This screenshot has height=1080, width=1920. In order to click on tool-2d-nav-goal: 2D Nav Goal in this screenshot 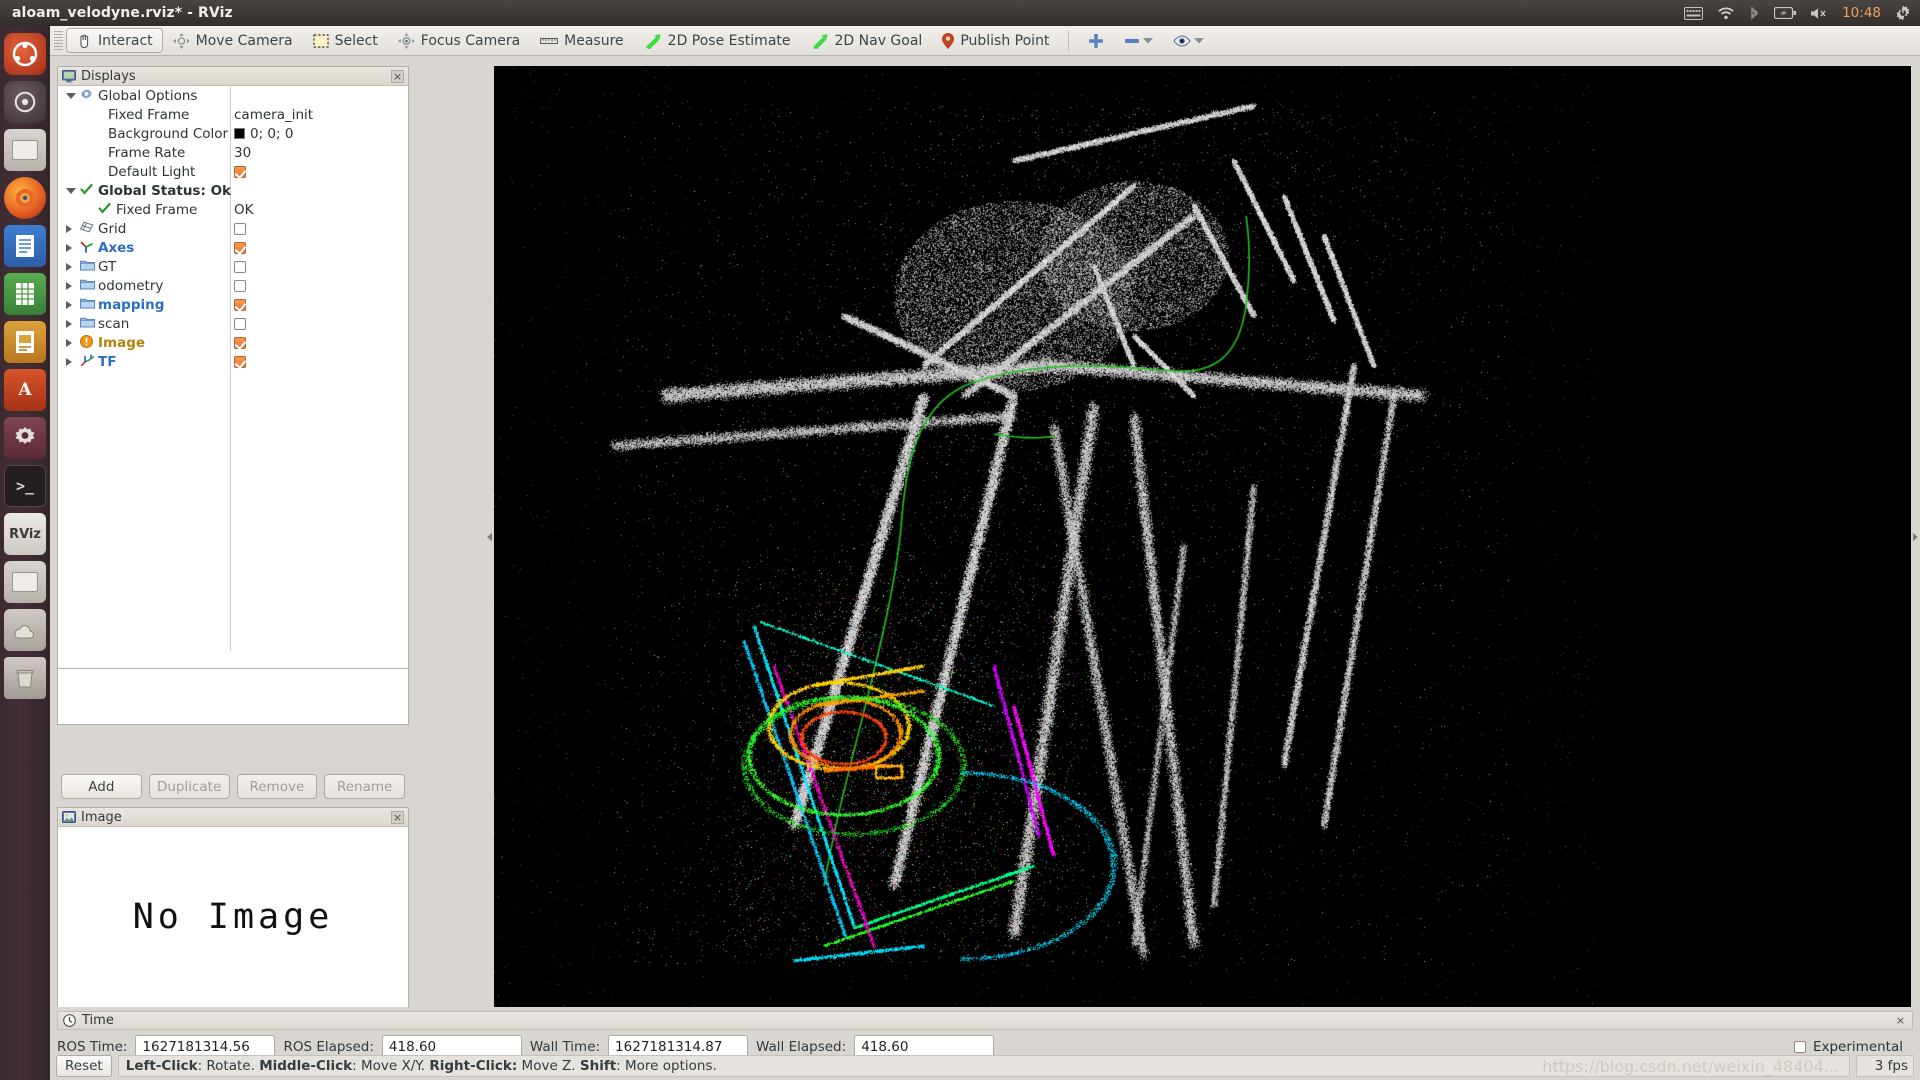, I will do `click(867, 40)`.